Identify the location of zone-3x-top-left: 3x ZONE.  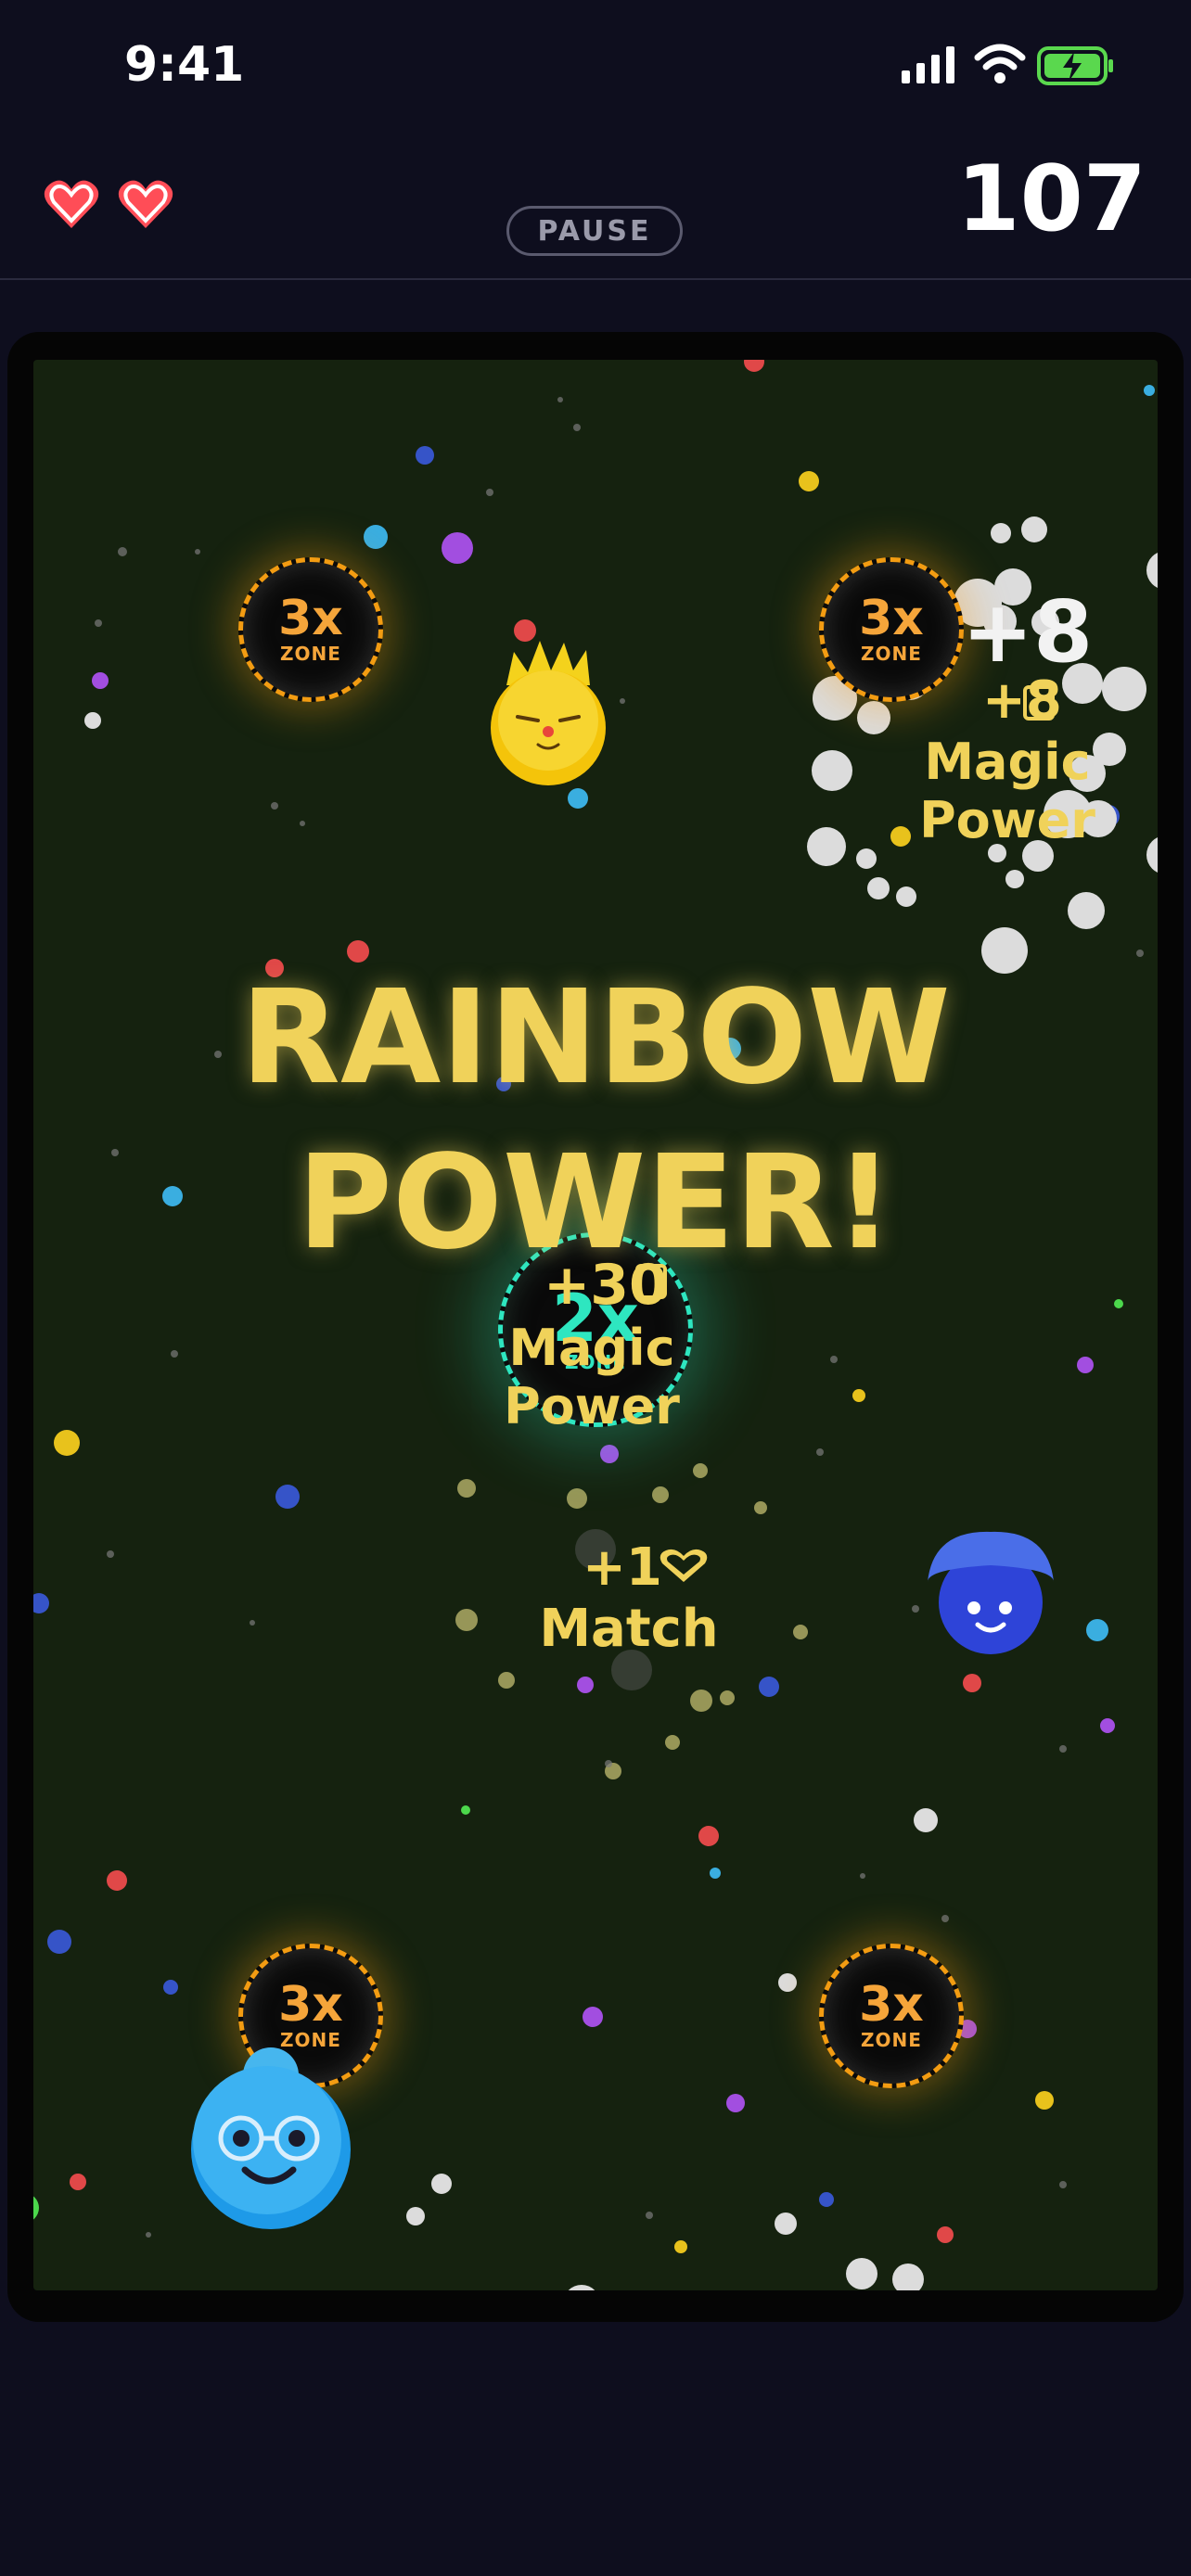
(310, 629).